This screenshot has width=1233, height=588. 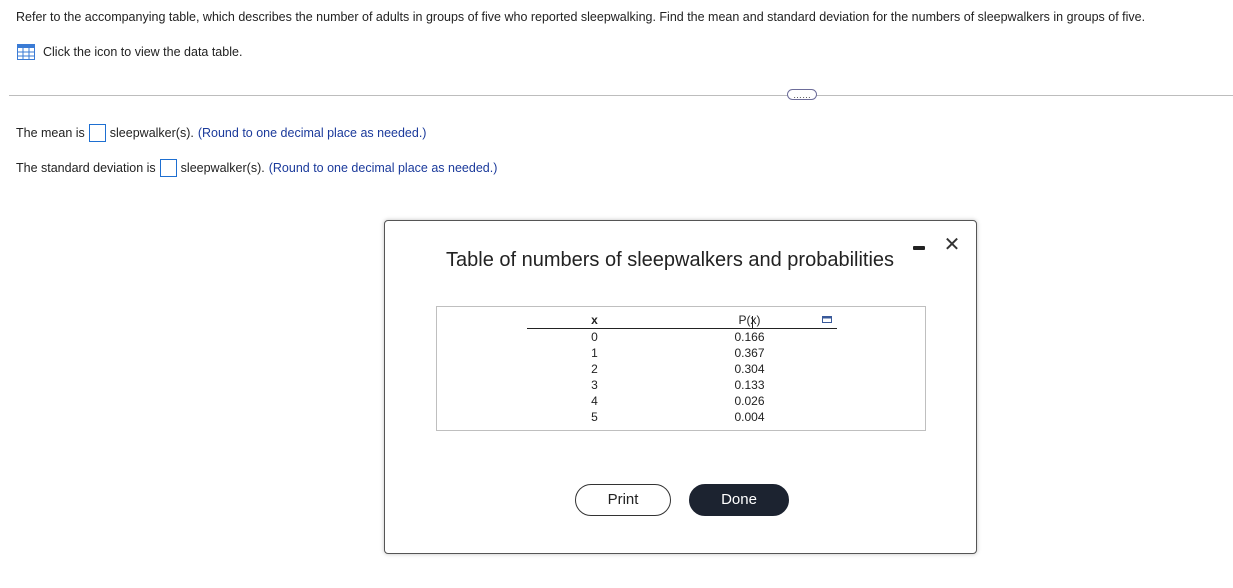 What do you see at coordinates (168, 168) in the screenshot?
I see `sd-input` at bounding box center [168, 168].